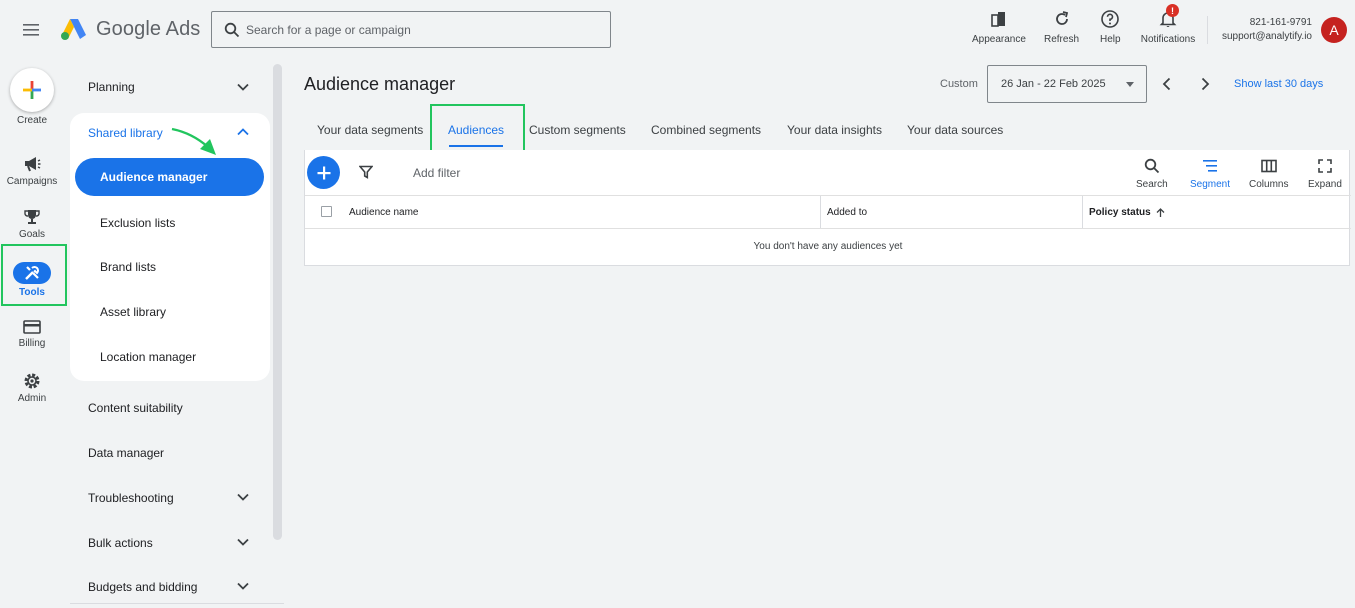  I want to click on nav-exclusion-lists: Exclusion lists, so click(137, 223).